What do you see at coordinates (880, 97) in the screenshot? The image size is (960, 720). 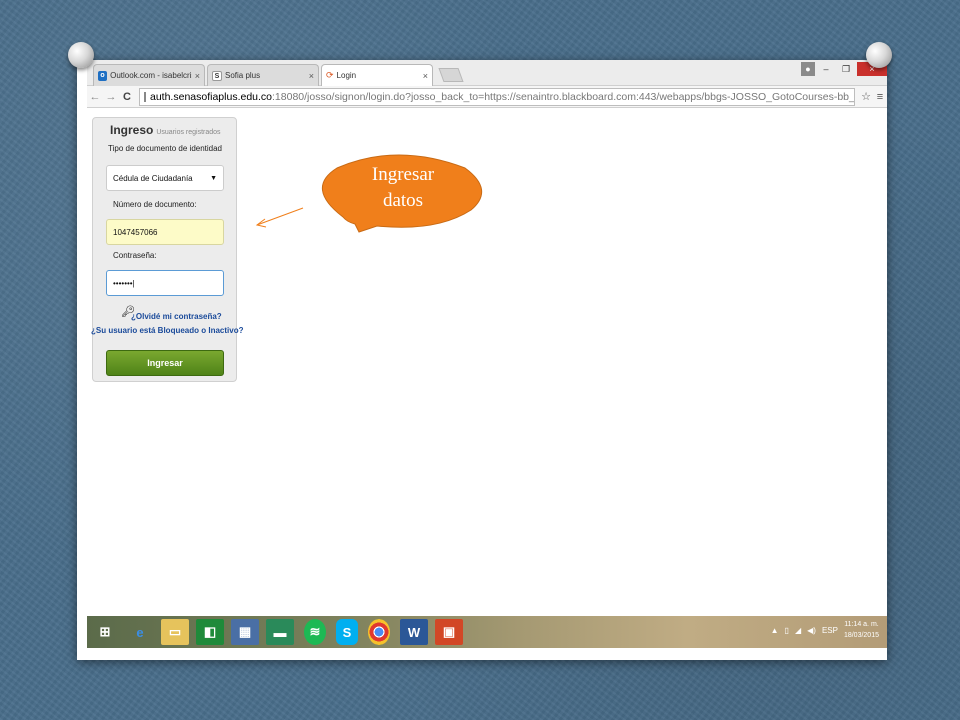 I see `menu-icon: ≡` at bounding box center [880, 97].